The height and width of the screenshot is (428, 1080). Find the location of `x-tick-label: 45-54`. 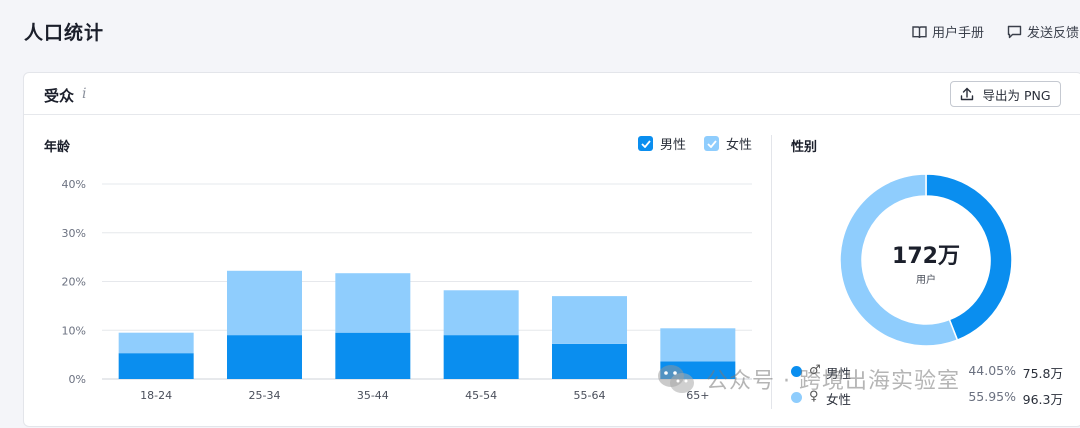

x-tick-label: 45-54 is located at coordinates (481, 395).